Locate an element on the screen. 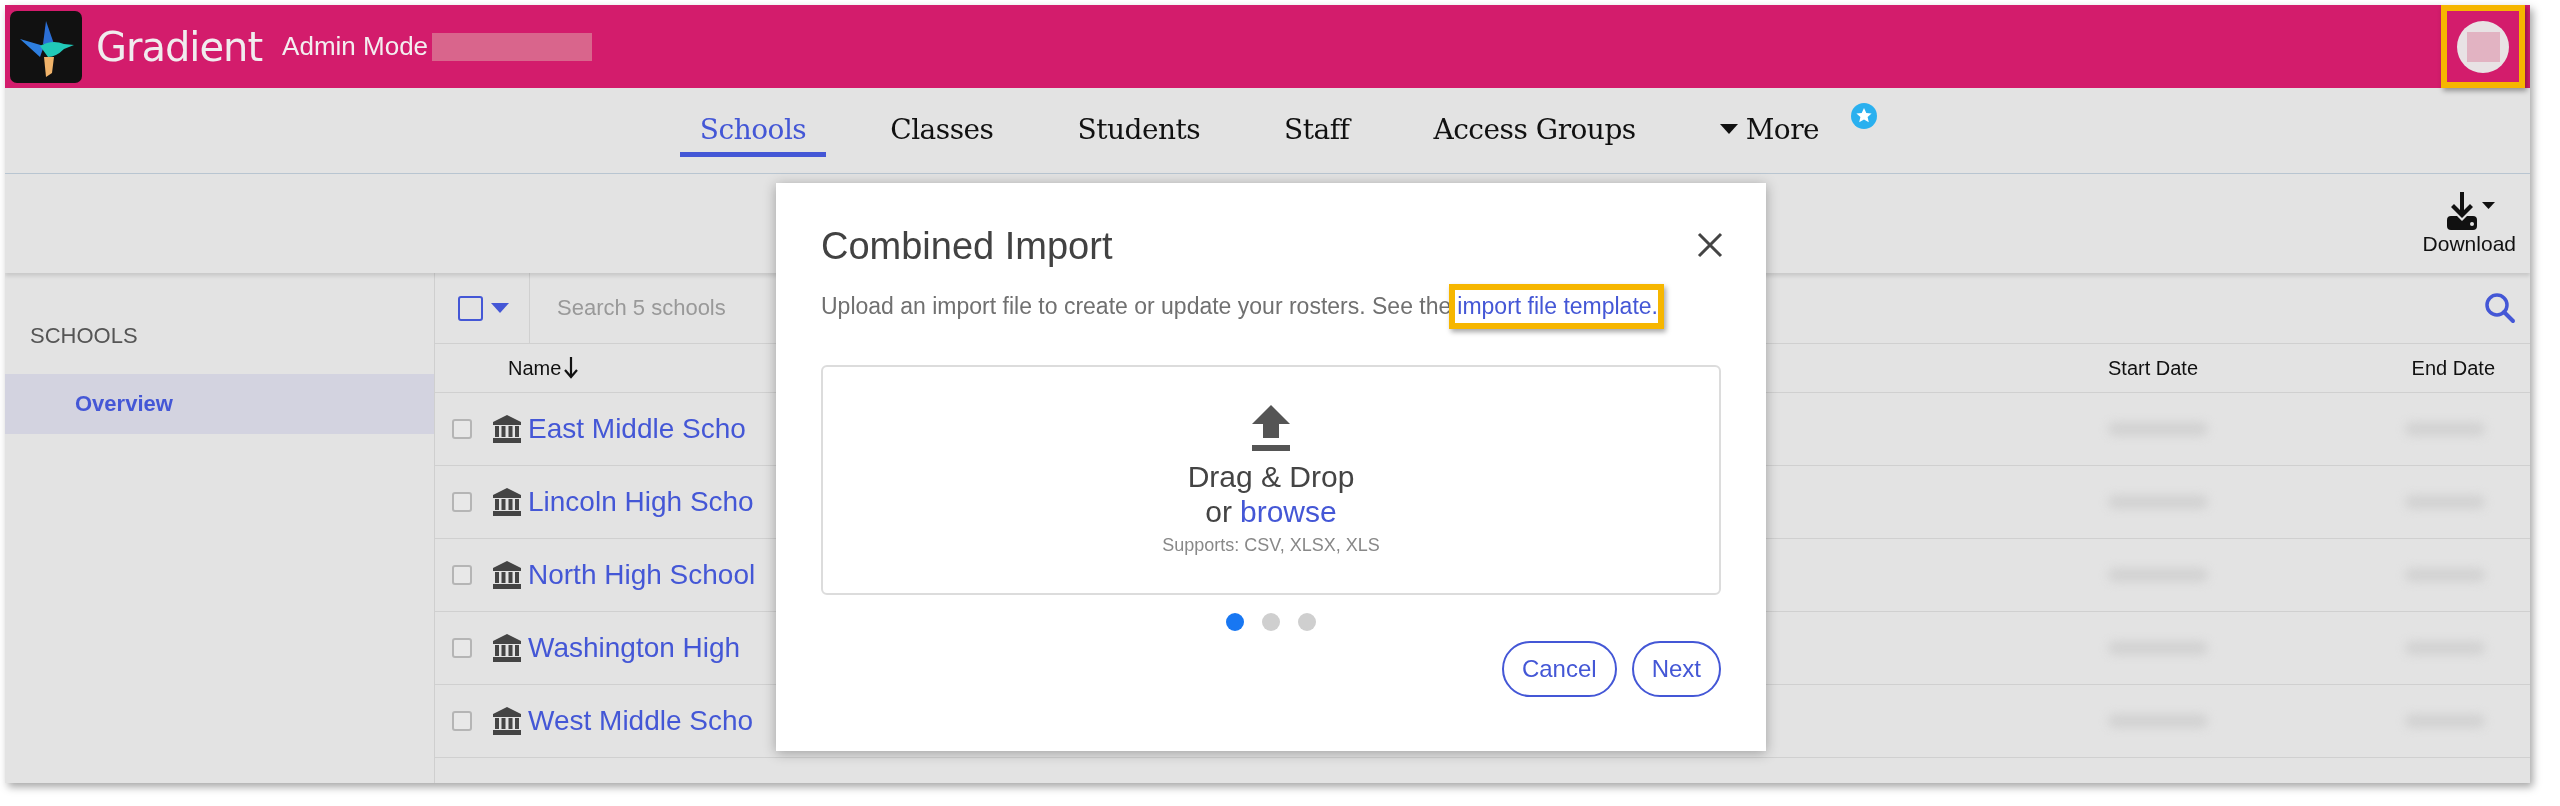 This screenshot has height=806, width=2560. punctuation: . is located at coordinates (1654, 306).